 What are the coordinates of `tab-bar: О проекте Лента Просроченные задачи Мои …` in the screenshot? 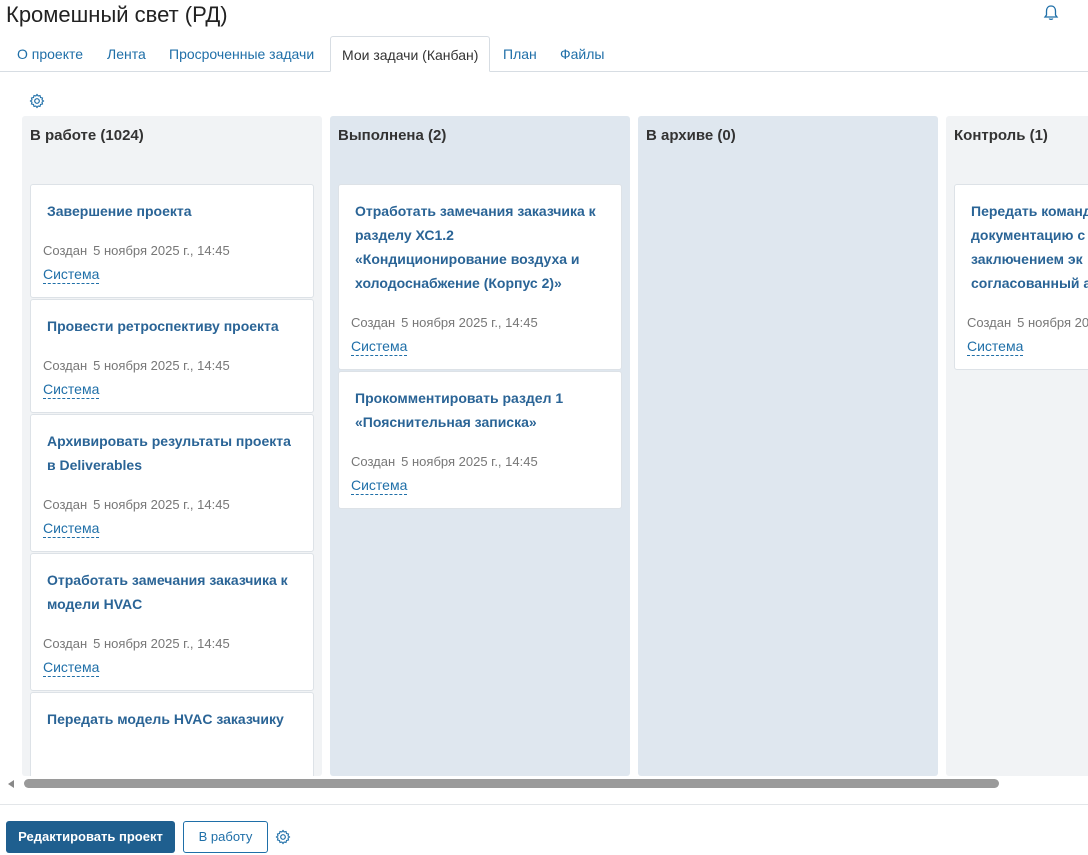 It's located at (544, 54).